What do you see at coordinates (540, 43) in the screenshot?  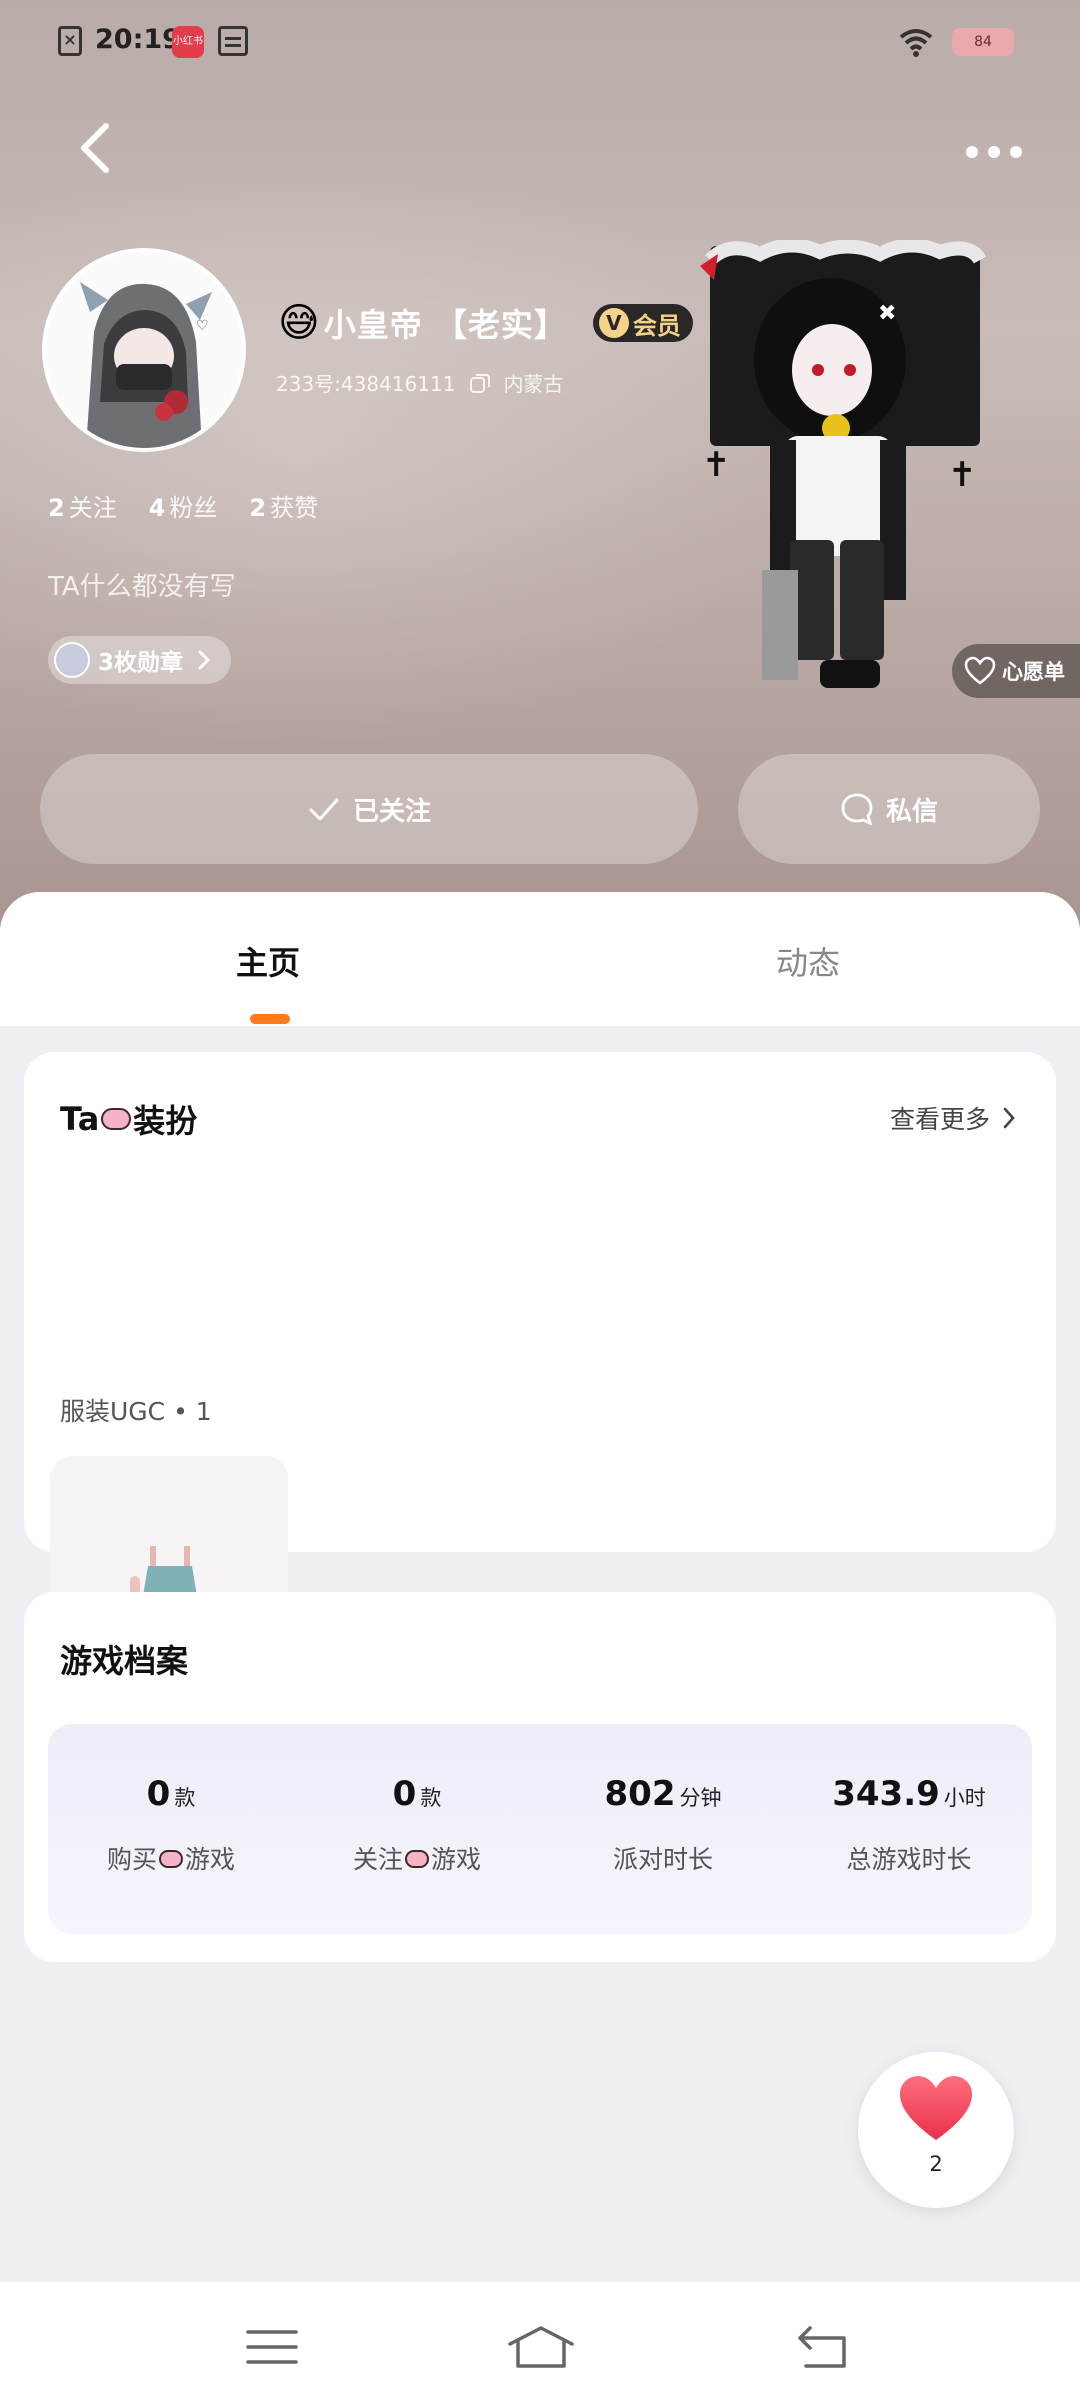 I see `status-bar: × 20:19 小红书 84` at bounding box center [540, 43].